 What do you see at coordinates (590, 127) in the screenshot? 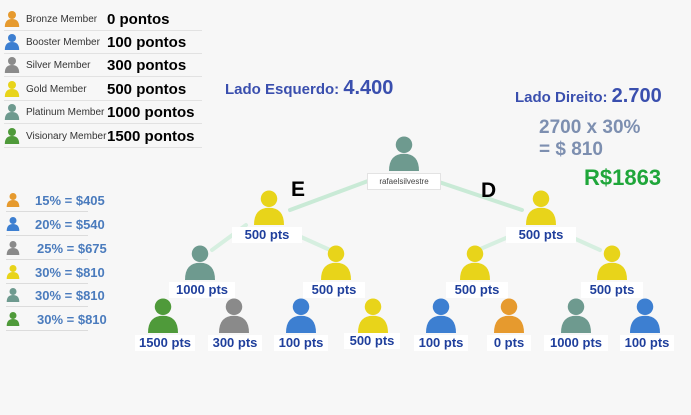
I see `calculation-line-1: 2700 x 30%` at bounding box center [590, 127].